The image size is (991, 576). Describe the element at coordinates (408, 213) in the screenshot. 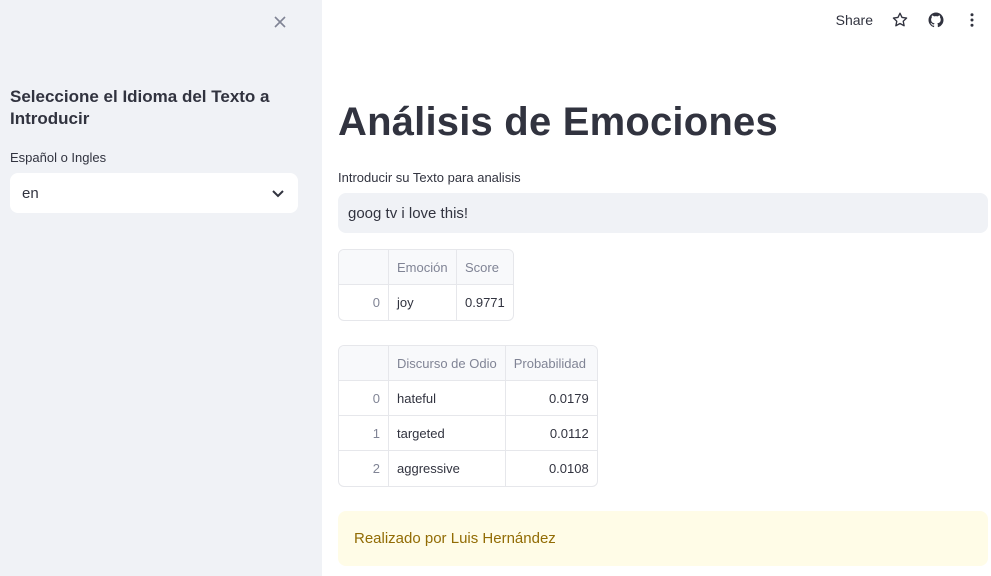

I see `text-input-value: goog tv i love this!` at that location.